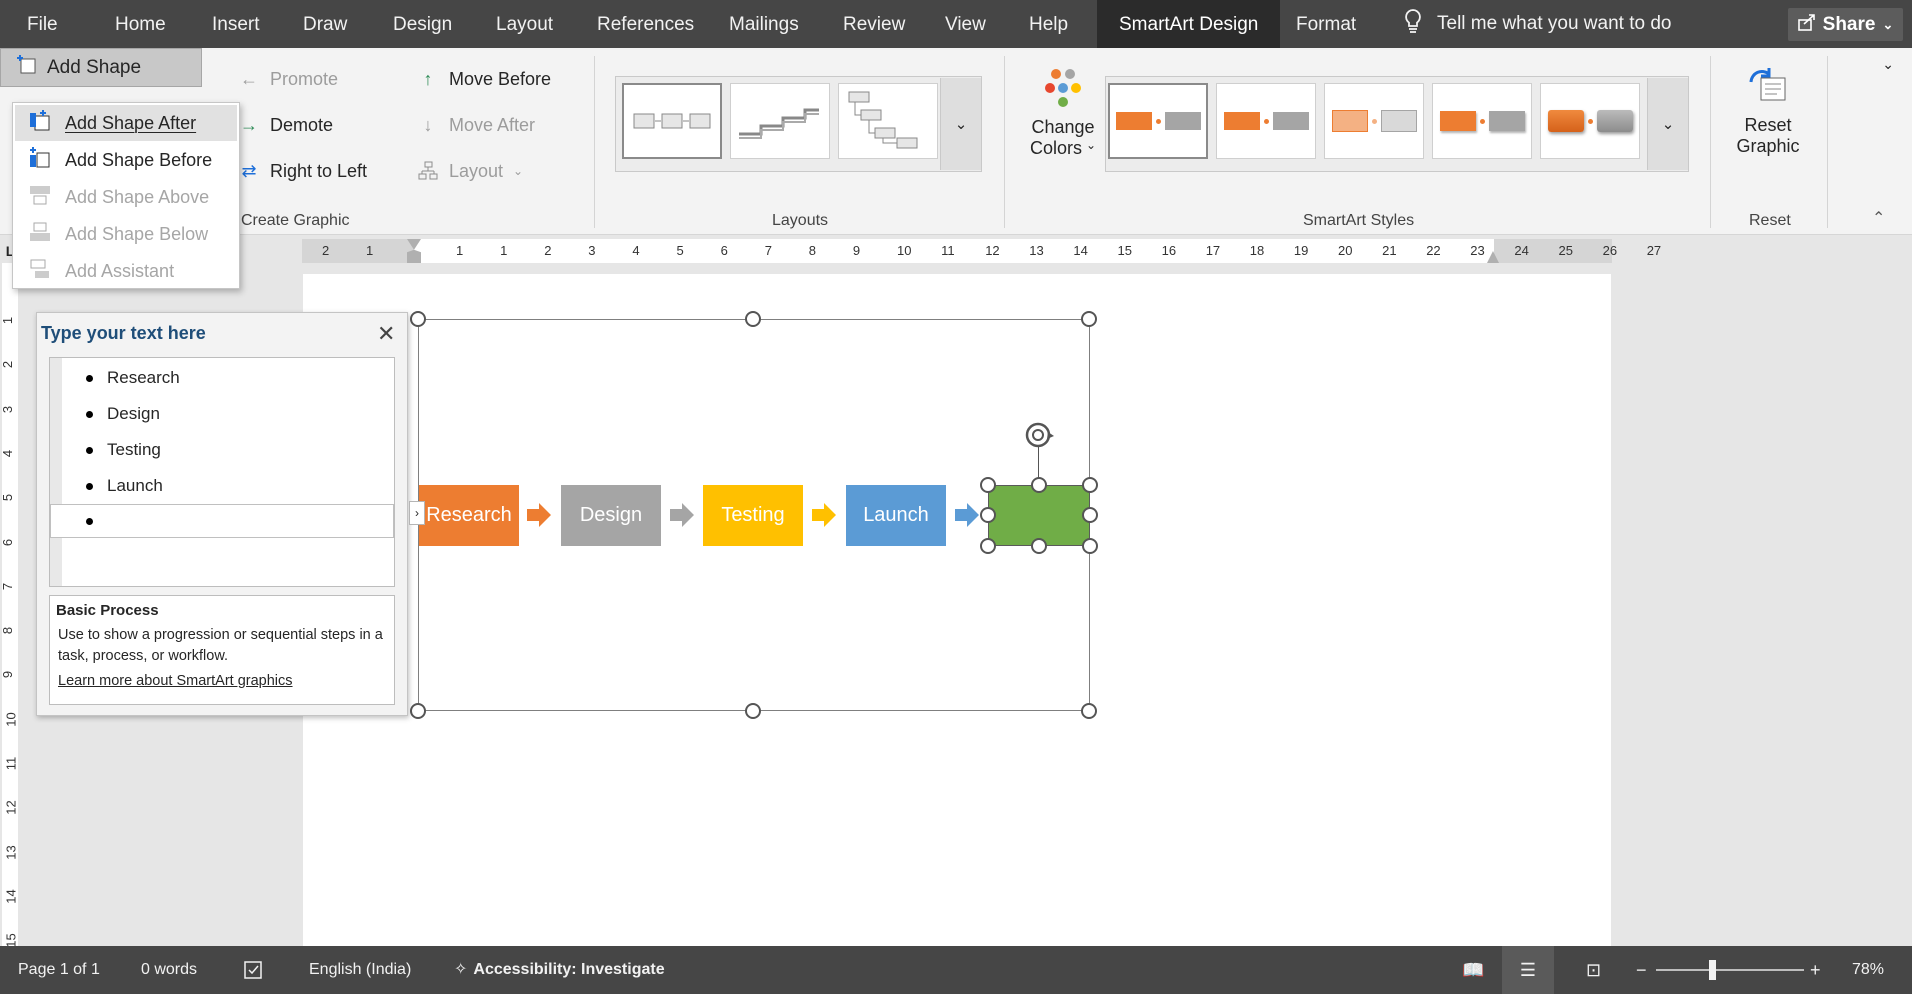 This screenshot has height=994, width=1912. What do you see at coordinates (1473, 970) in the screenshot?
I see `read-mode-icon: 📖` at bounding box center [1473, 970].